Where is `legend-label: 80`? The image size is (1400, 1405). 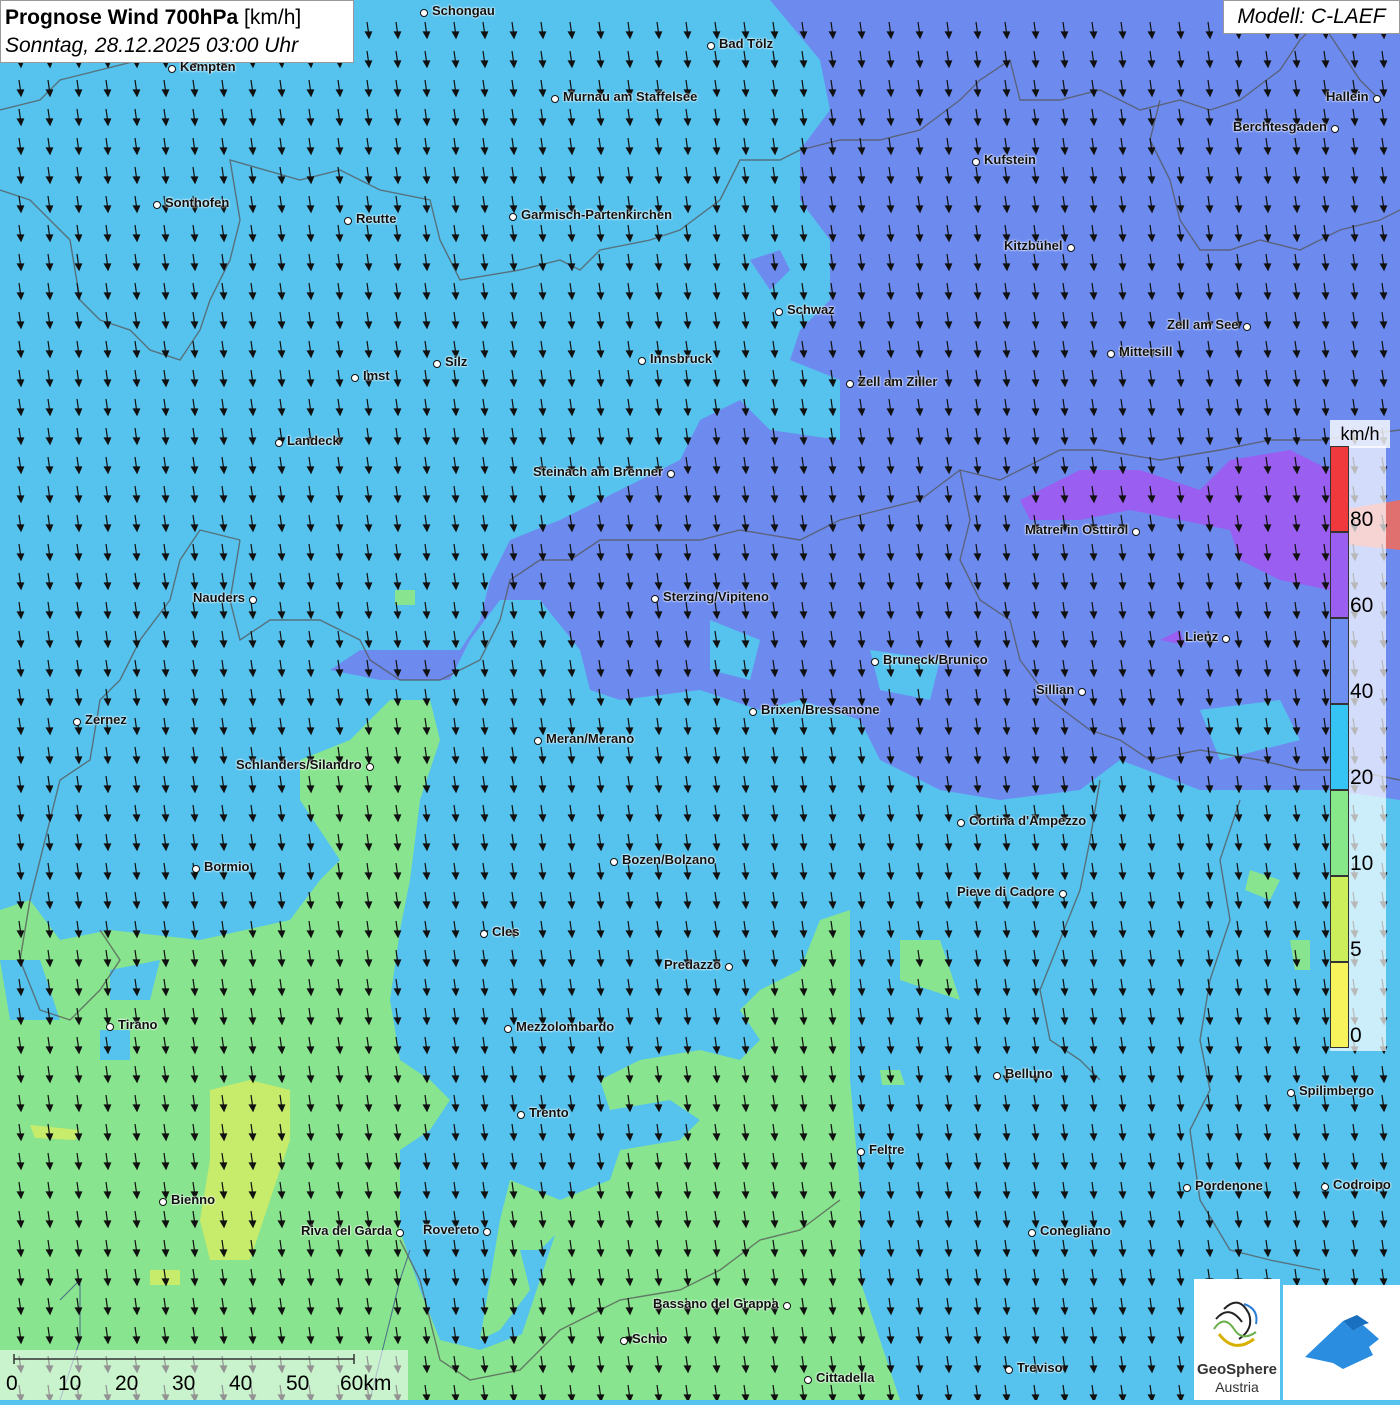 legend-label: 80 is located at coordinates (1362, 519).